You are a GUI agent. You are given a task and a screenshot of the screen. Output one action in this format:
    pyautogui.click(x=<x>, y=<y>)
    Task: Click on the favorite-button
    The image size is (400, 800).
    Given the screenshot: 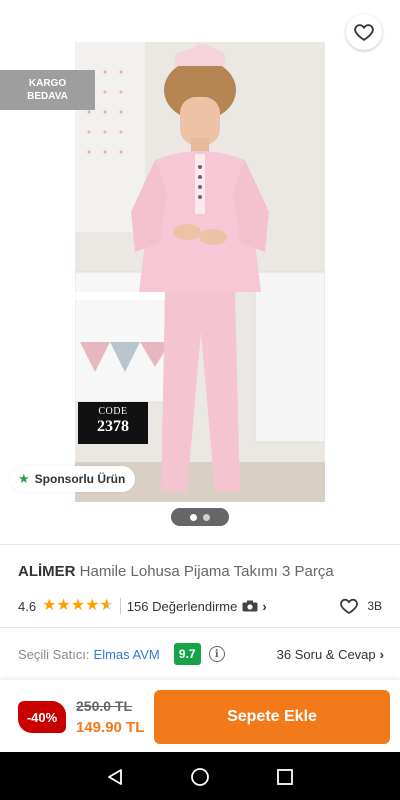 What is the action you would take?
    pyautogui.click(x=364, y=32)
    